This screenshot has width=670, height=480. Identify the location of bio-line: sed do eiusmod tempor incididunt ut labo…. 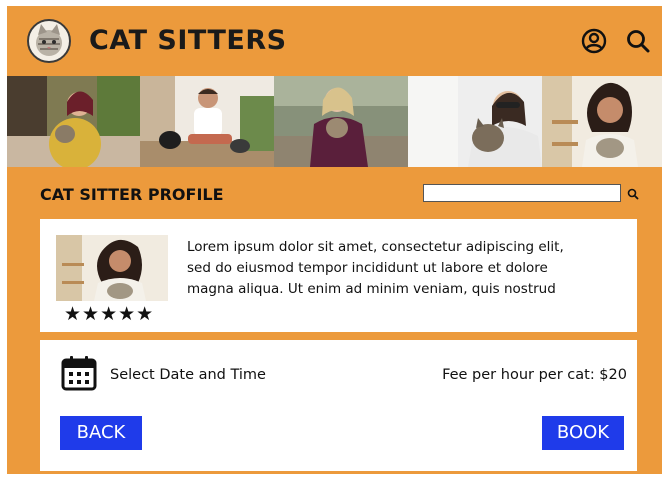
(367, 268).